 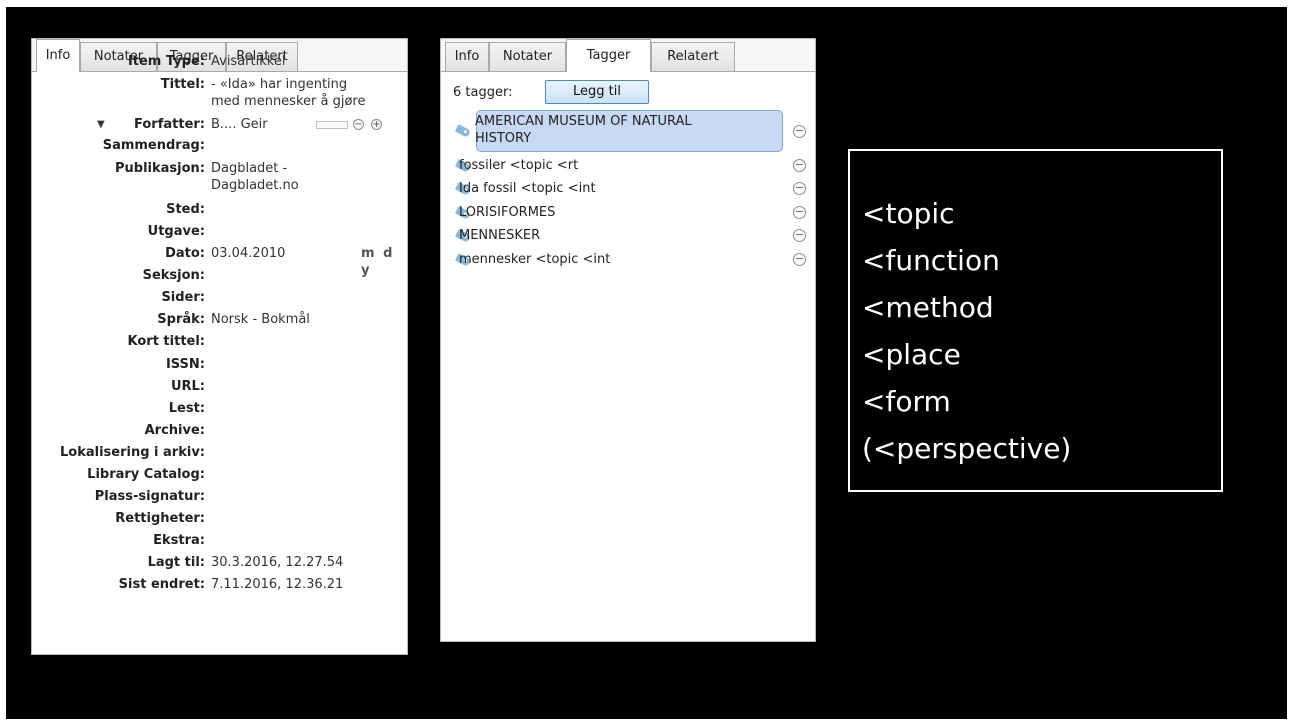 I want to click on field-label: Plass-signatur:, so click(x=149, y=496).